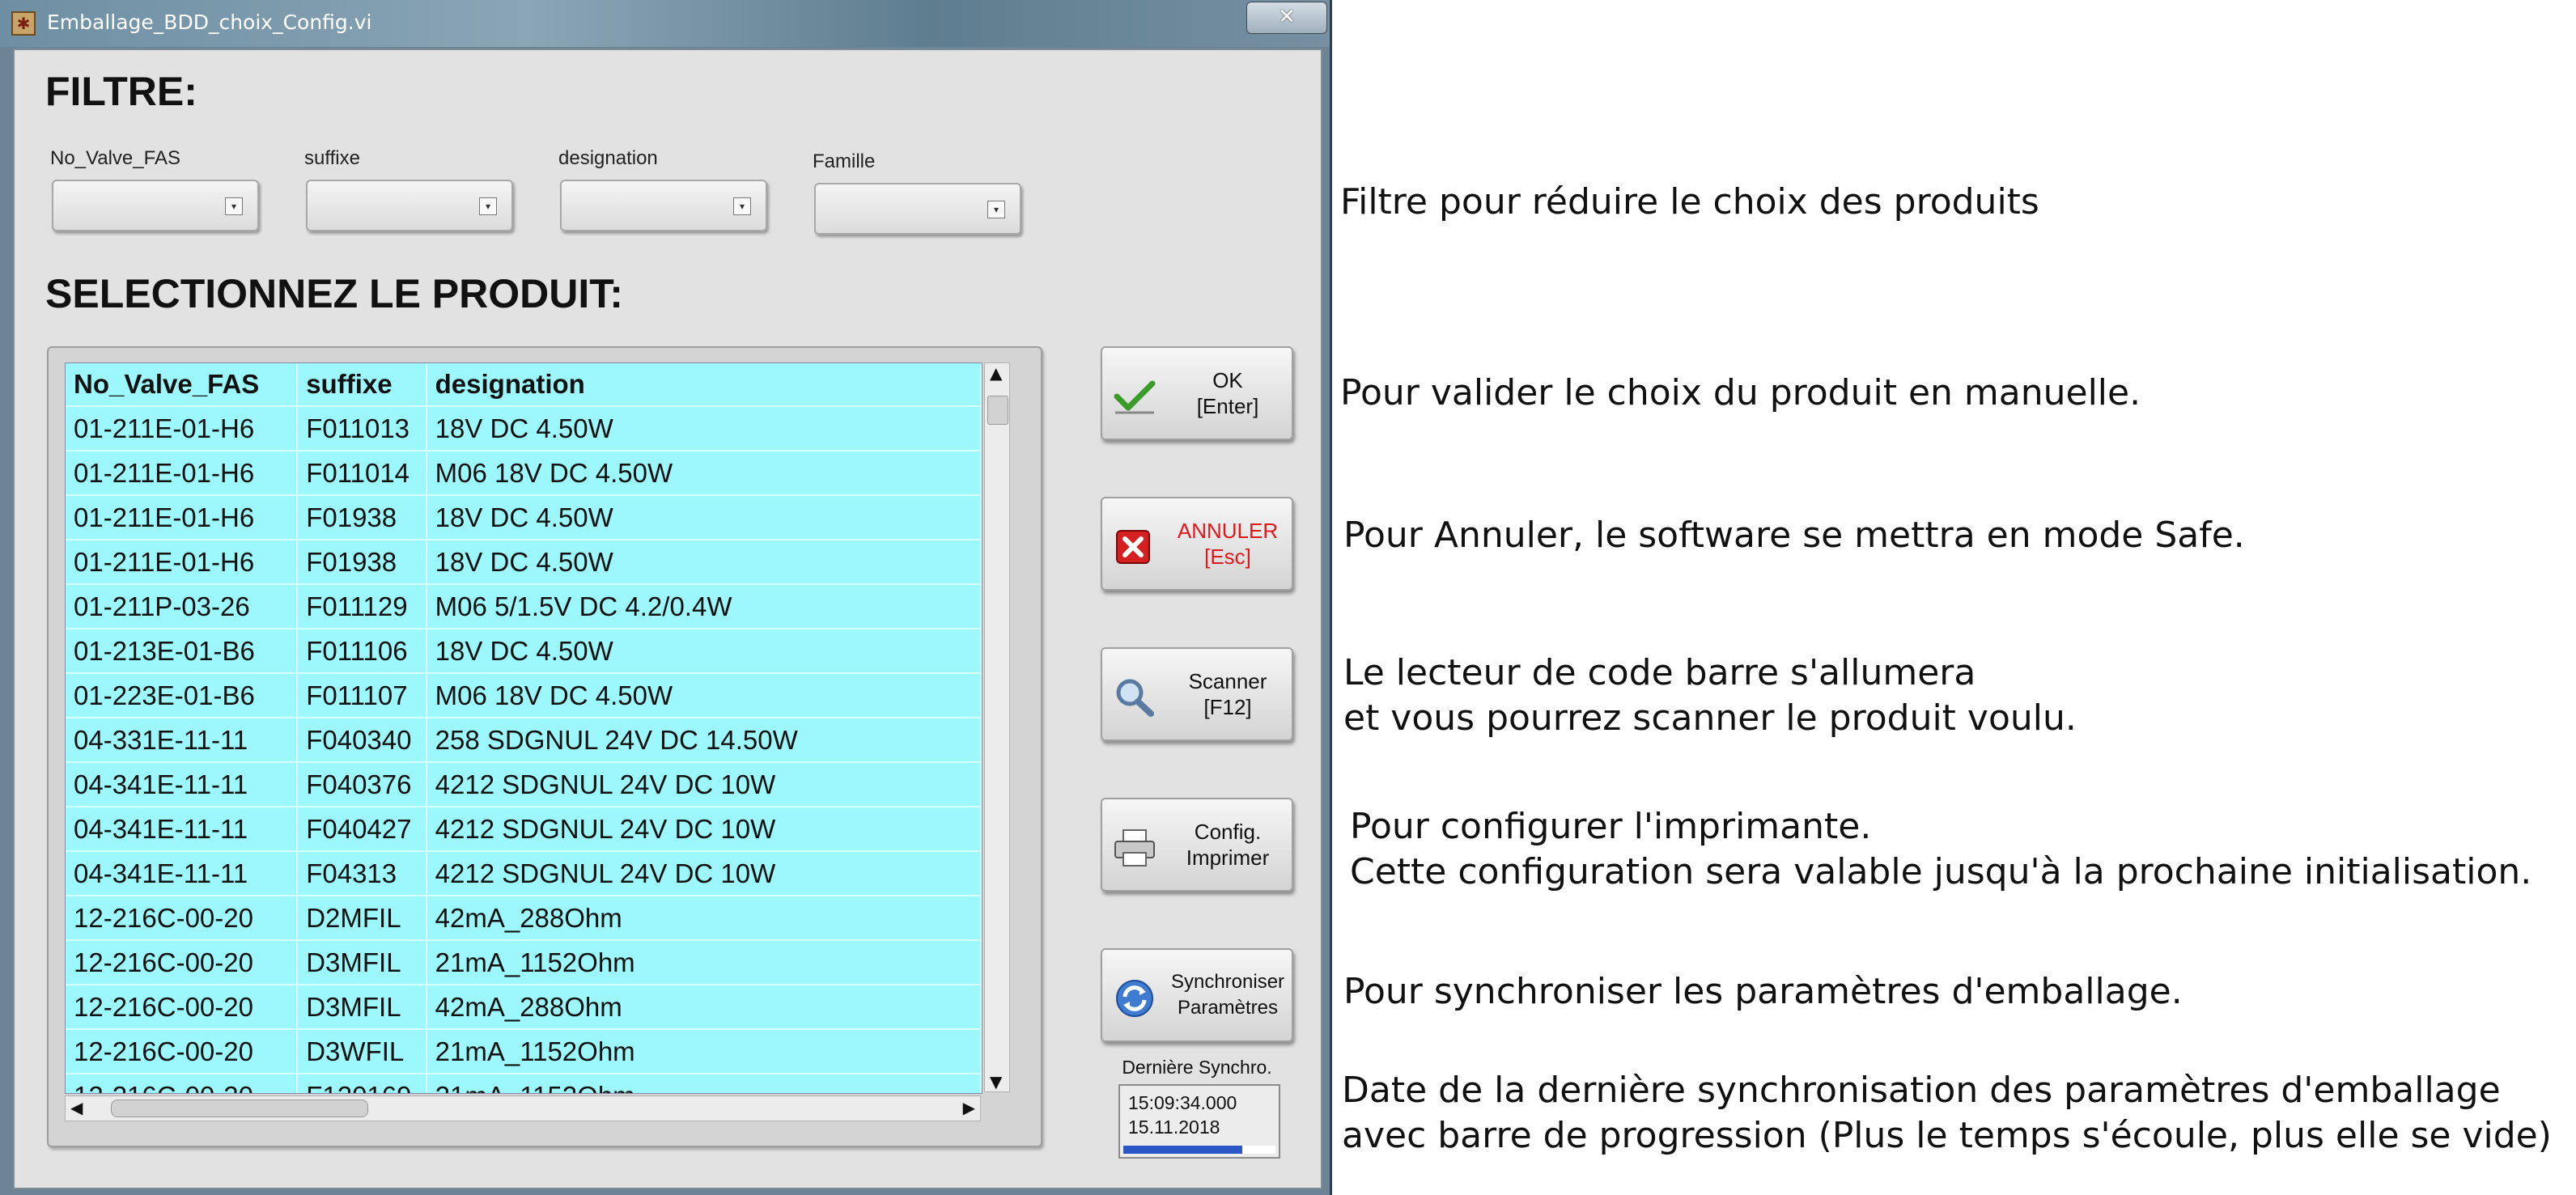 This screenshot has width=2576, height=1195. I want to click on cell-no-valve: 04-331E-11-11, so click(182, 739).